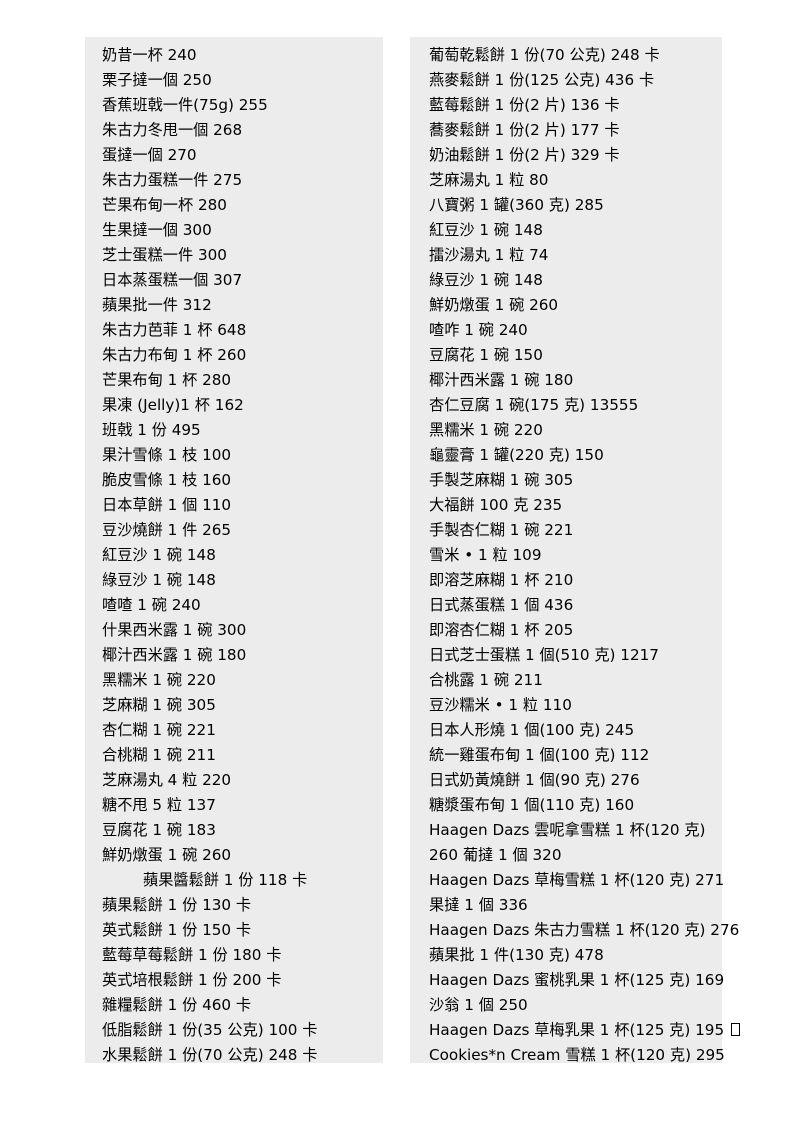 The image size is (794, 1123). I want to click on food-item-line: 龜靈膏 1 罐(220 克) 150, so click(516, 455).